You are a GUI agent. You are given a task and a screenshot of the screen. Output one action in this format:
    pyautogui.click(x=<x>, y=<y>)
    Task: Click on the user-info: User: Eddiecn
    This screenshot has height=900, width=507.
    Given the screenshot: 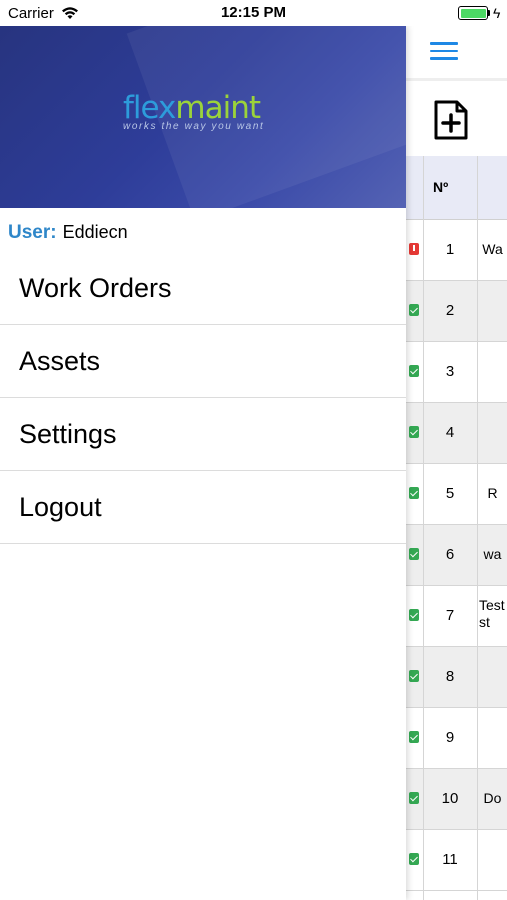 What is the action you would take?
    pyautogui.click(x=68, y=233)
    